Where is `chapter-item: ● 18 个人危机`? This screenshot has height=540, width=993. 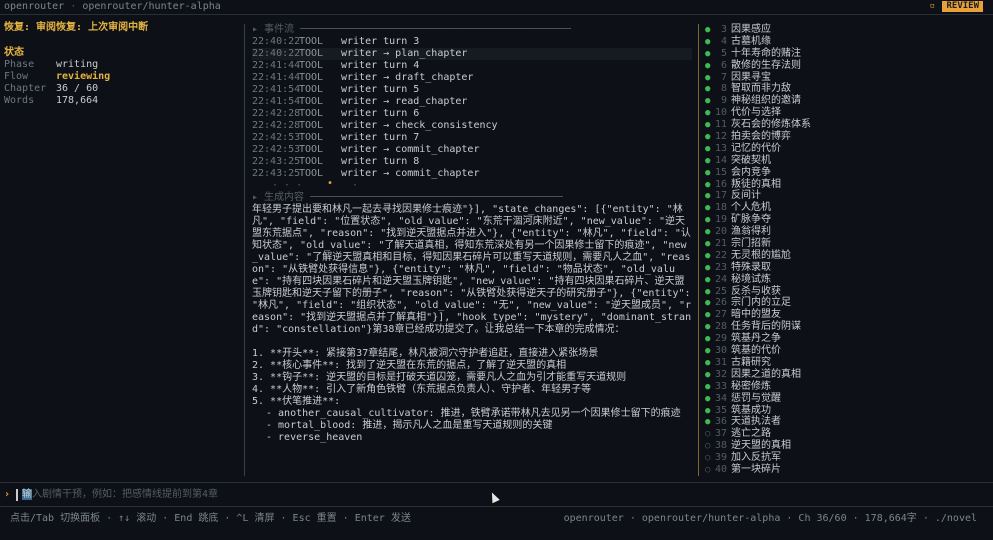
chapter-item: ● 18 个人危机 is located at coordinates (847, 208).